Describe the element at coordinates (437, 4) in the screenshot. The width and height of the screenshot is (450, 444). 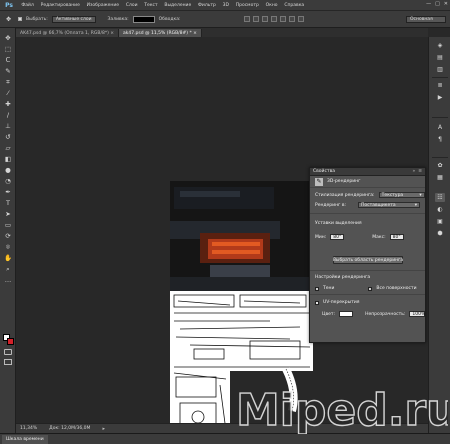
I see `maximize-button: □` at that location.